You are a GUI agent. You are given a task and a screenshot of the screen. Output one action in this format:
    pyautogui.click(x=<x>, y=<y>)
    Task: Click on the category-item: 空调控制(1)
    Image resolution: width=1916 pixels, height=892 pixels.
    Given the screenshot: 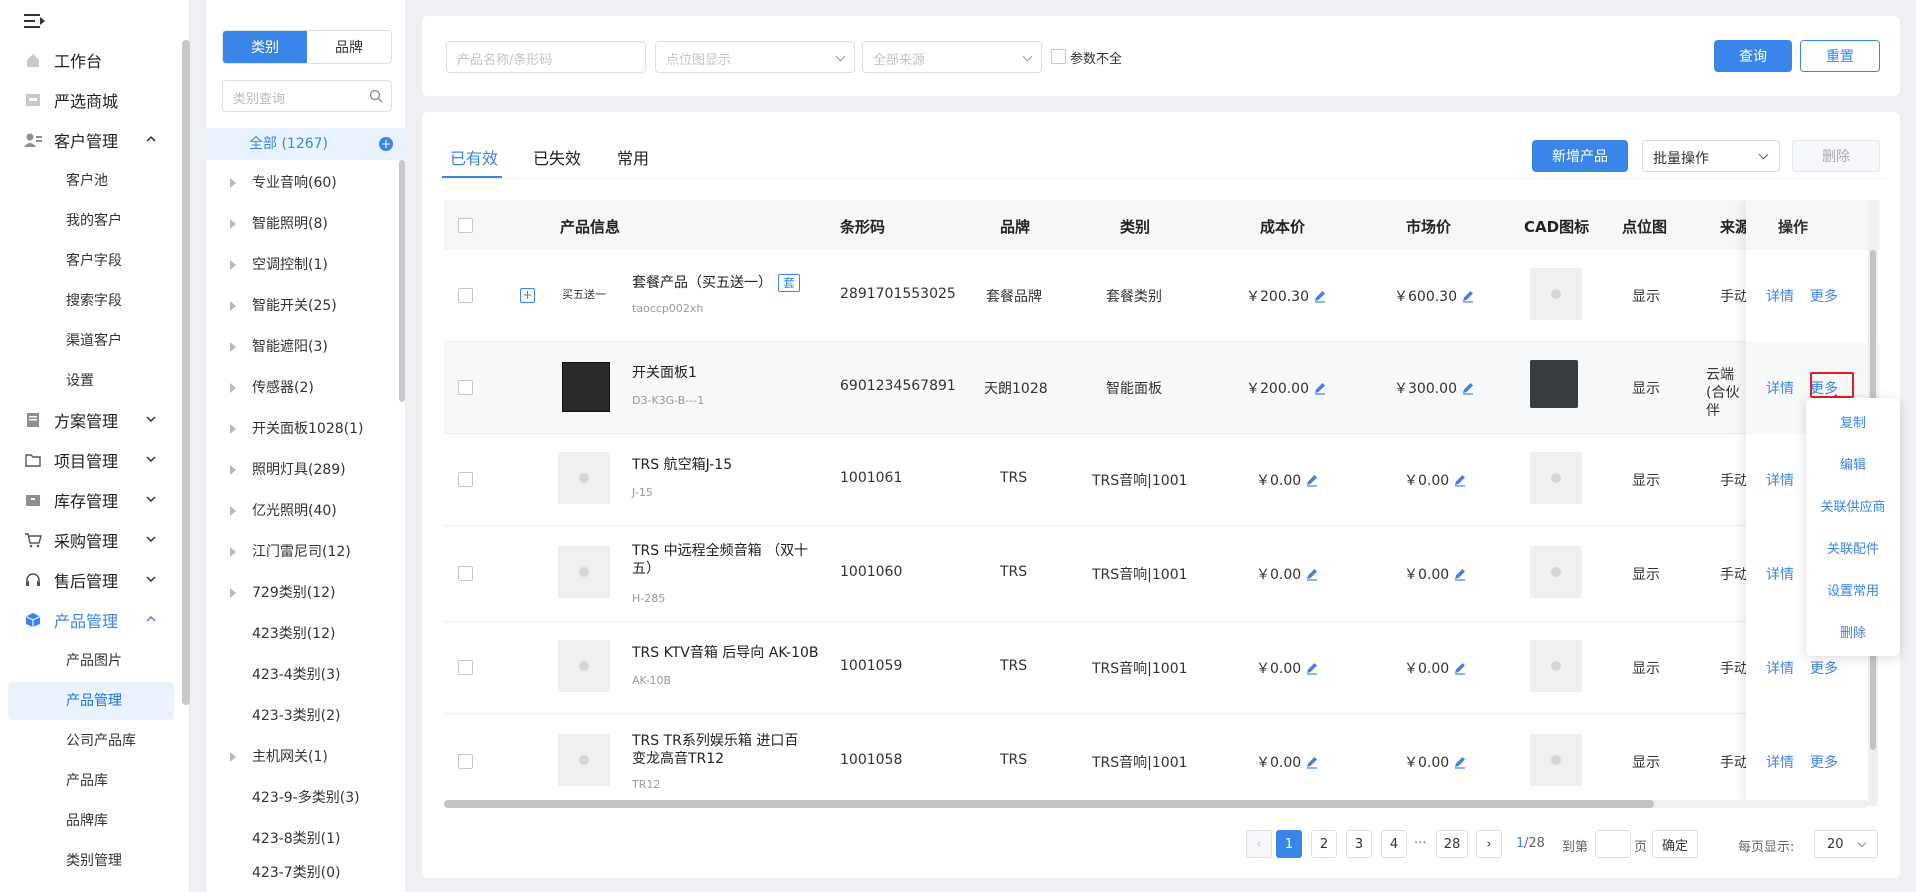 What is the action you would take?
    pyautogui.click(x=301, y=265)
    